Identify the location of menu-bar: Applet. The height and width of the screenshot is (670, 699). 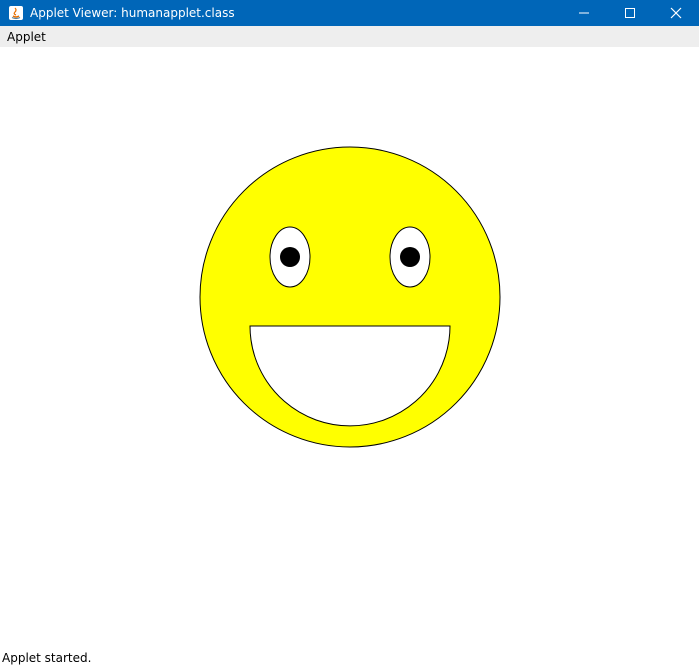
(349, 36).